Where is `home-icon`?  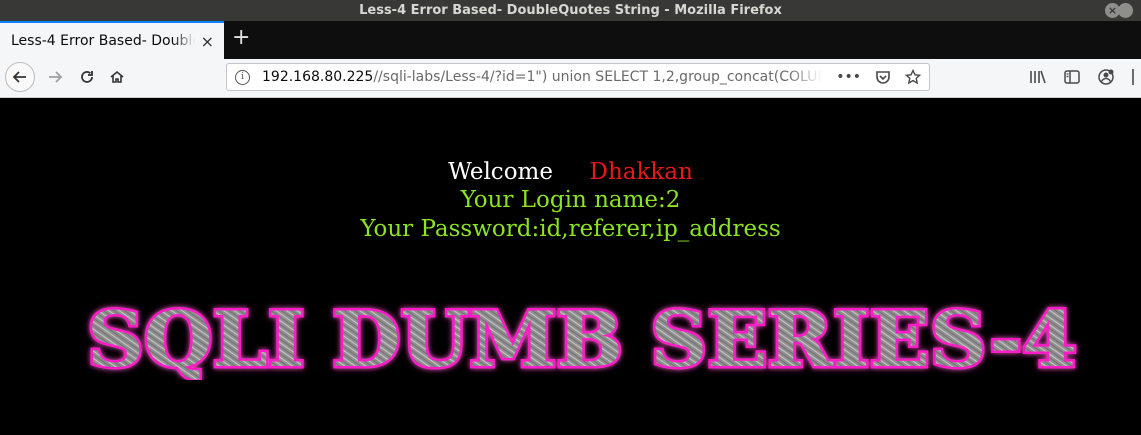 home-icon is located at coordinates (117, 76).